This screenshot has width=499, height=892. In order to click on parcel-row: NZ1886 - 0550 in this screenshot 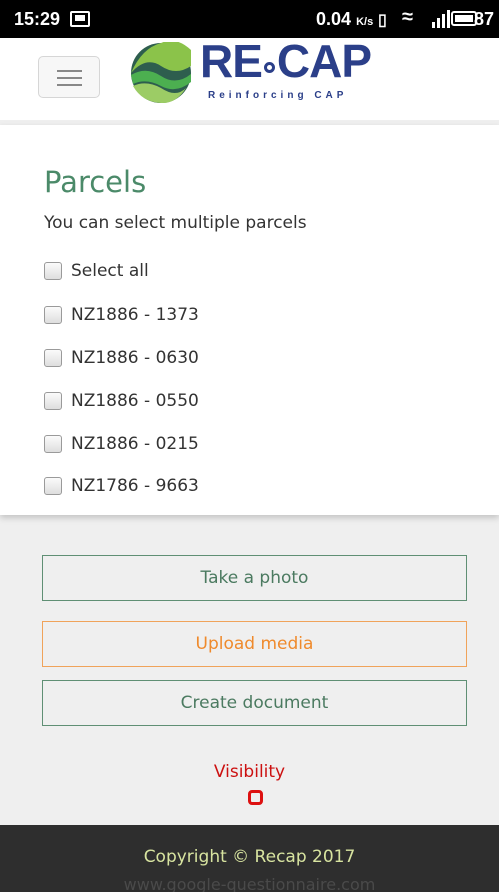, I will do `click(121, 401)`.